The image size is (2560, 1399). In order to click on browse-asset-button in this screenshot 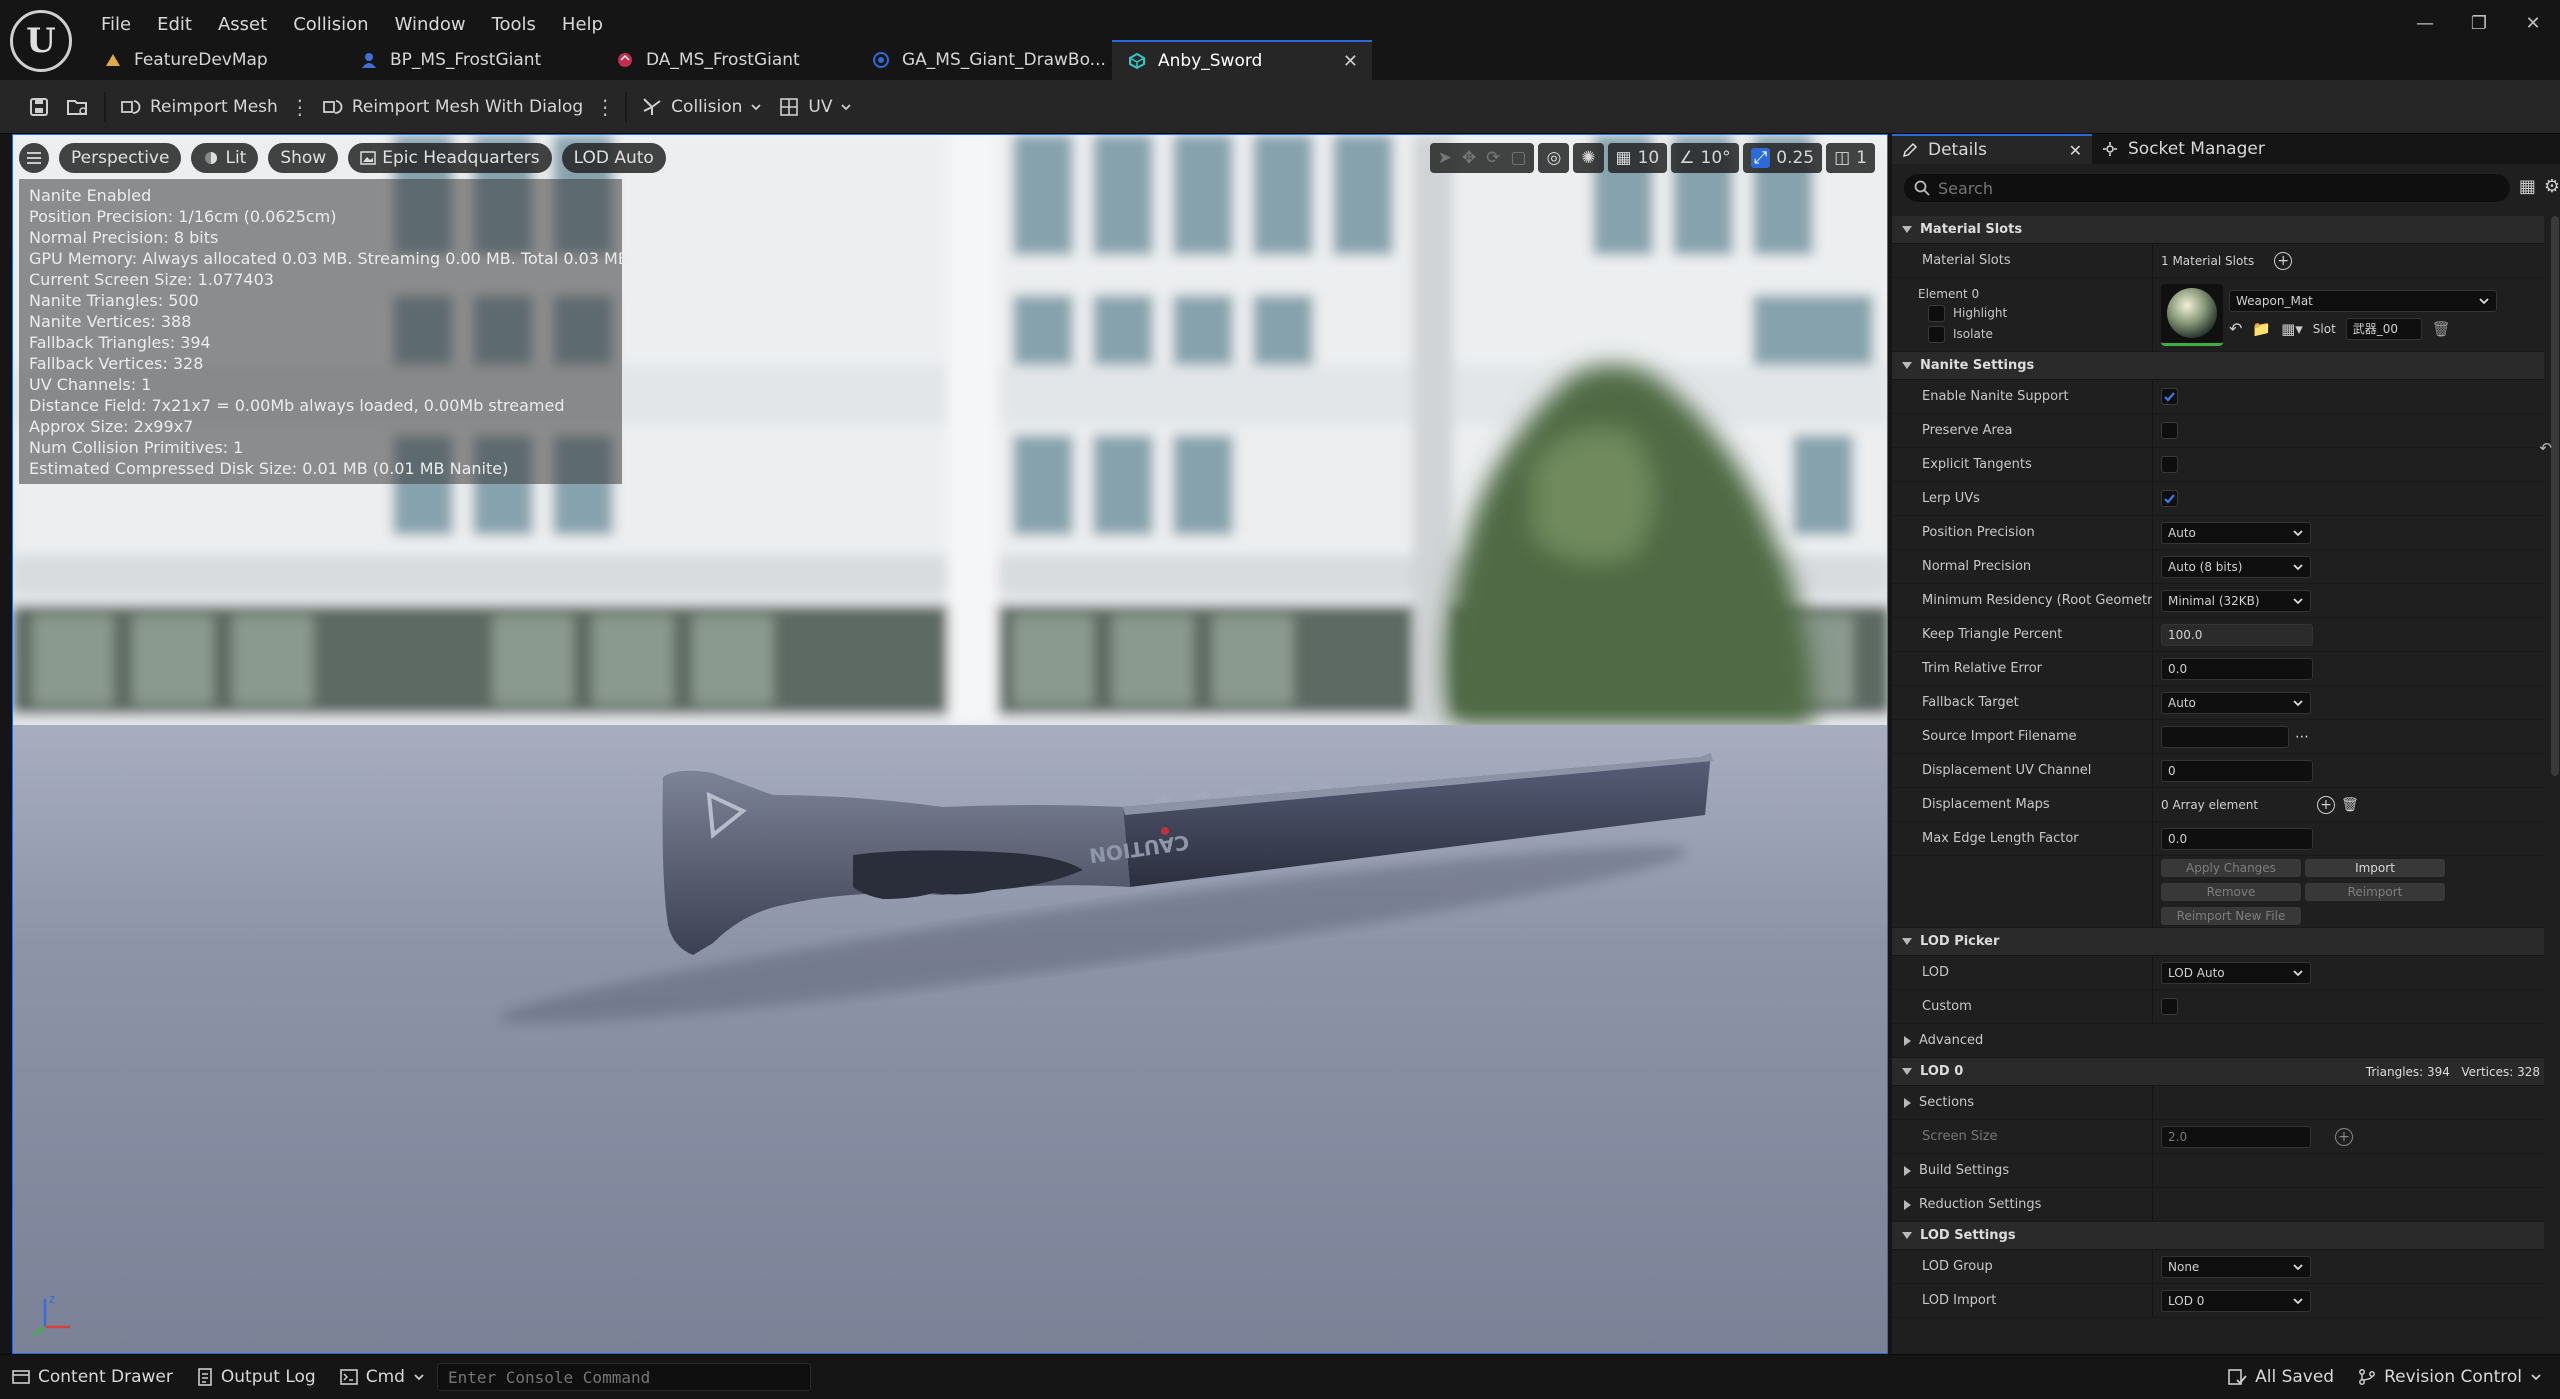, I will do `click(78, 107)`.